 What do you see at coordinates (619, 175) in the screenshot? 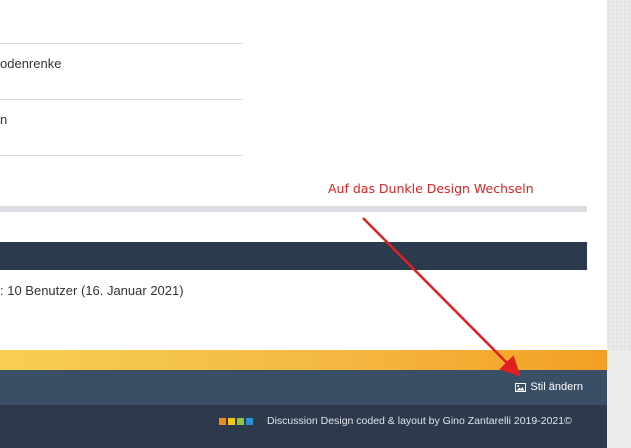
I see `background-pattern` at bounding box center [619, 175].